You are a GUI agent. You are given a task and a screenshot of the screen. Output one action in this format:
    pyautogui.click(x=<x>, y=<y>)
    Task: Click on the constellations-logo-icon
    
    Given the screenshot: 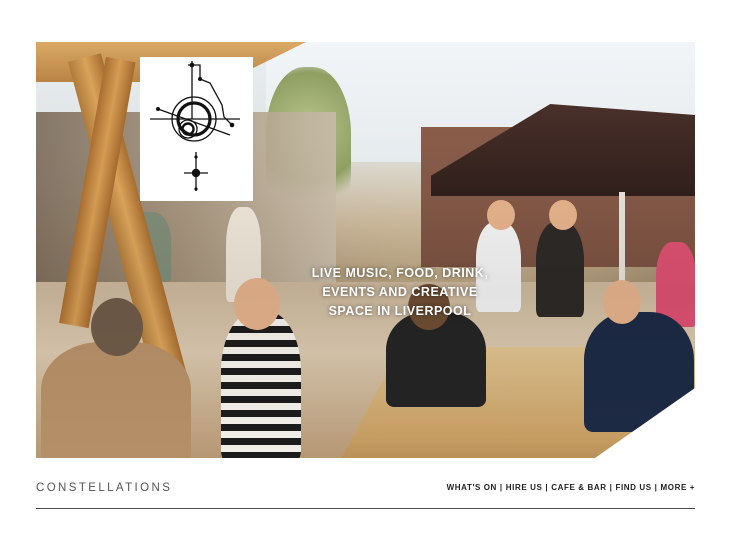 What is the action you would take?
    pyautogui.click(x=195, y=126)
    